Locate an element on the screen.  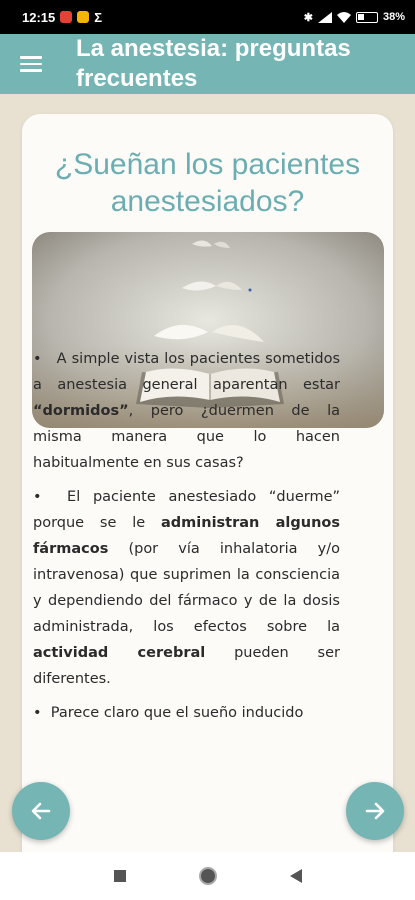
app-title-line2: frecuentes is located at coordinates (137, 78).